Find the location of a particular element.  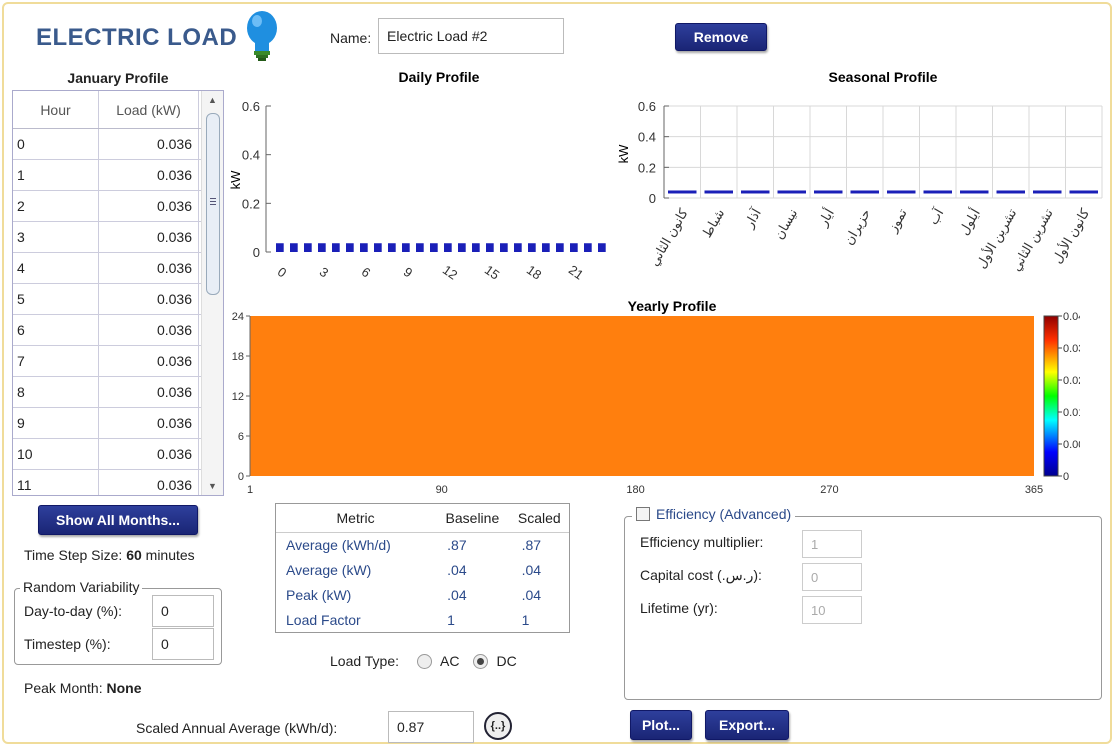

table-row: 7 0.036 is located at coordinates (118, 361).